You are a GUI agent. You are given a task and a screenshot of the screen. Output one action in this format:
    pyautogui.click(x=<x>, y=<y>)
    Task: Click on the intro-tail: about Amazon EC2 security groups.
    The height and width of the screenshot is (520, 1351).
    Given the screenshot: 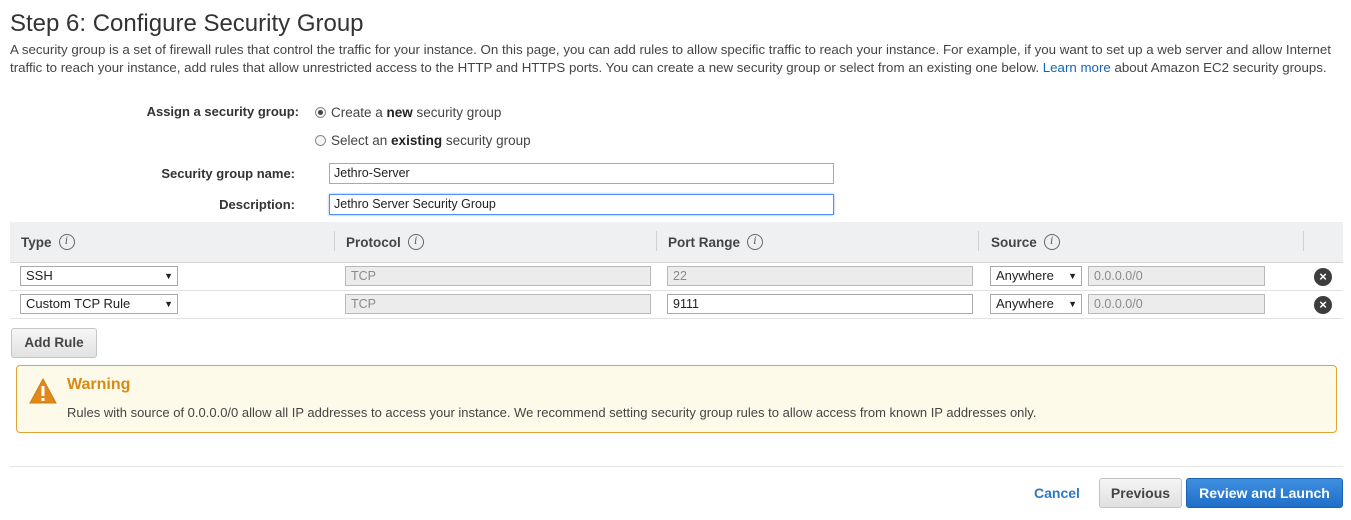 What is the action you would take?
    pyautogui.click(x=1218, y=67)
    